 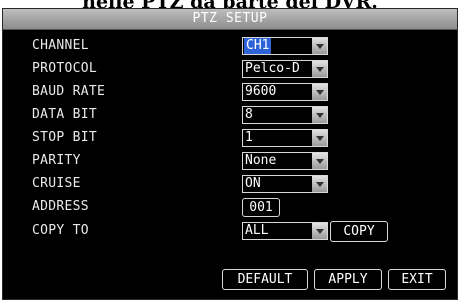 What do you see at coordinates (69, 91) in the screenshot?
I see `baud-rate-label: BAUD RATE` at bounding box center [69, 91].